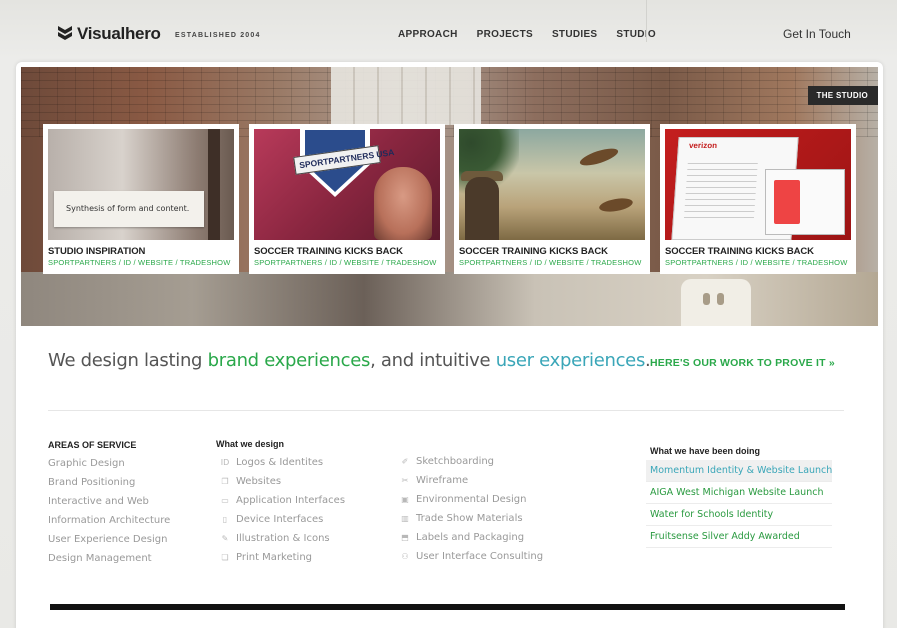  I want to click on section-divider, so click(446, 410).